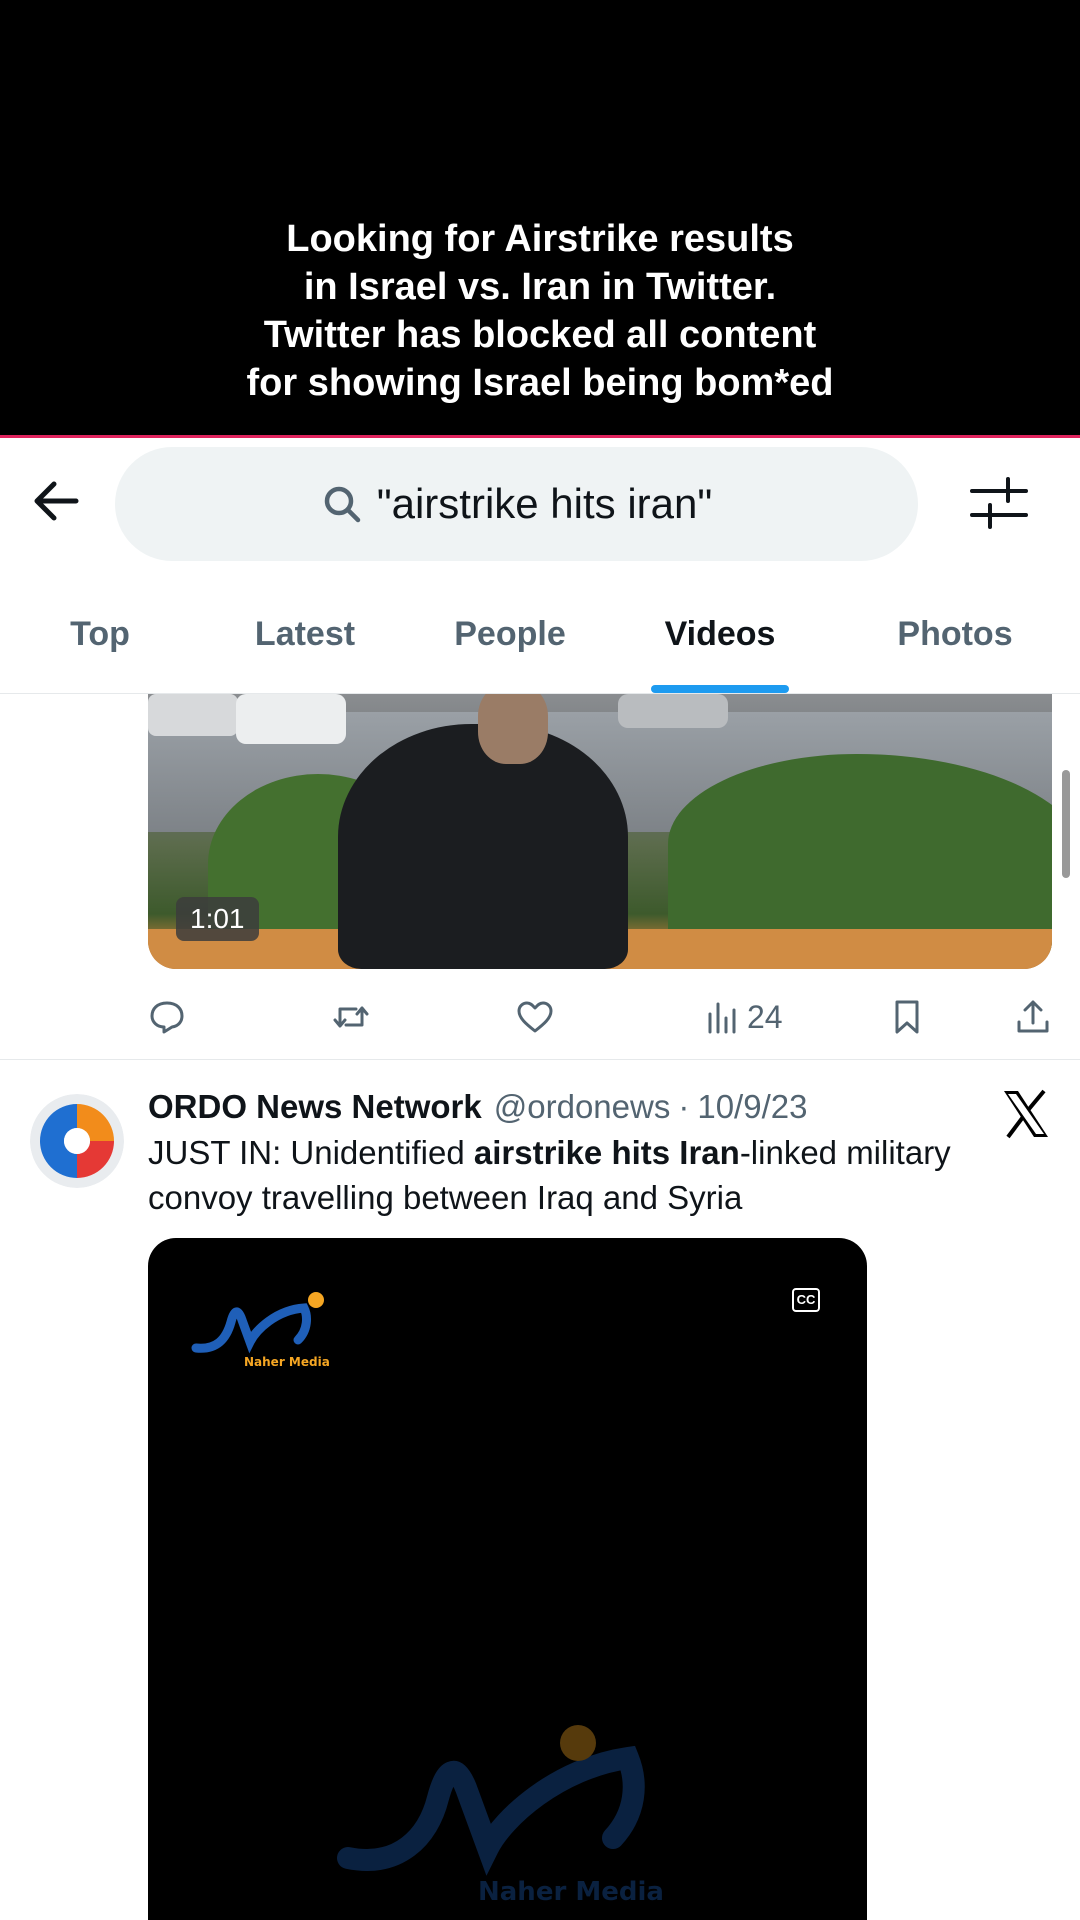 The width and height of the screenshot is (1080, 1920). I want to click on ordo-logo-icon, so click(77, 1141).